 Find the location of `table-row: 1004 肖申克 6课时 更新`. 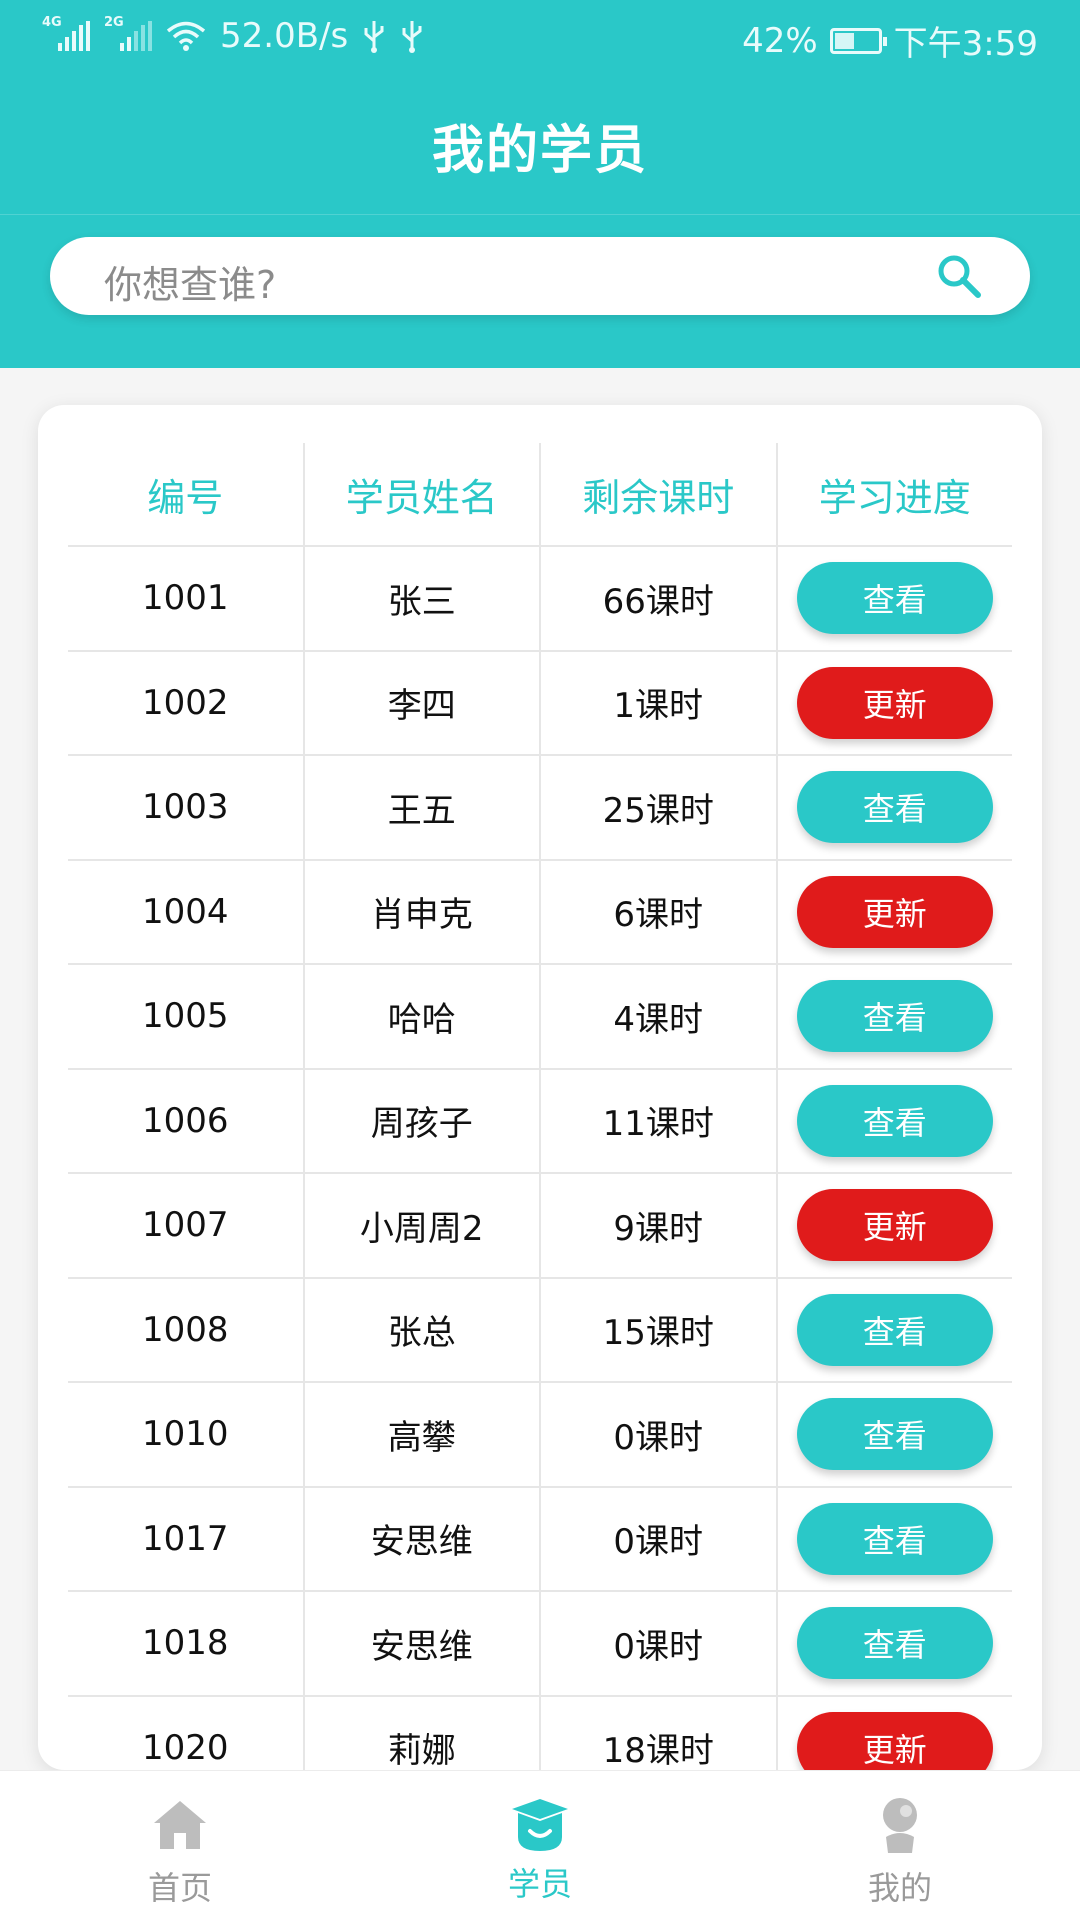

table-row: 1004 肖申克 6课时 更新 is located at coordinates (540, 912).